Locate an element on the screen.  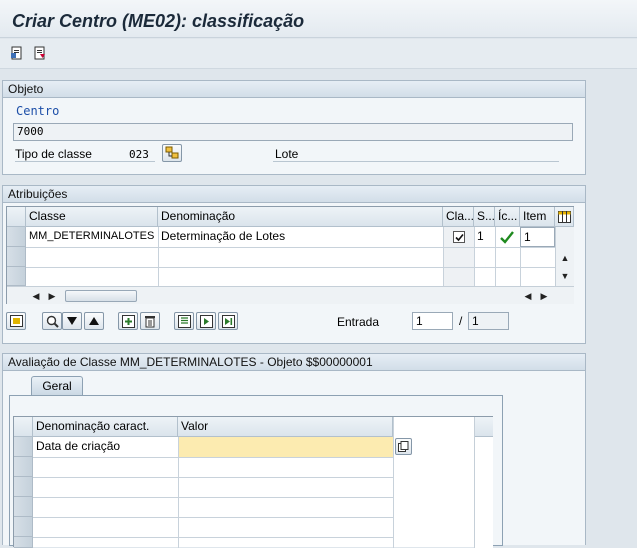
table-settings-button is located at coordinates (564, 217).